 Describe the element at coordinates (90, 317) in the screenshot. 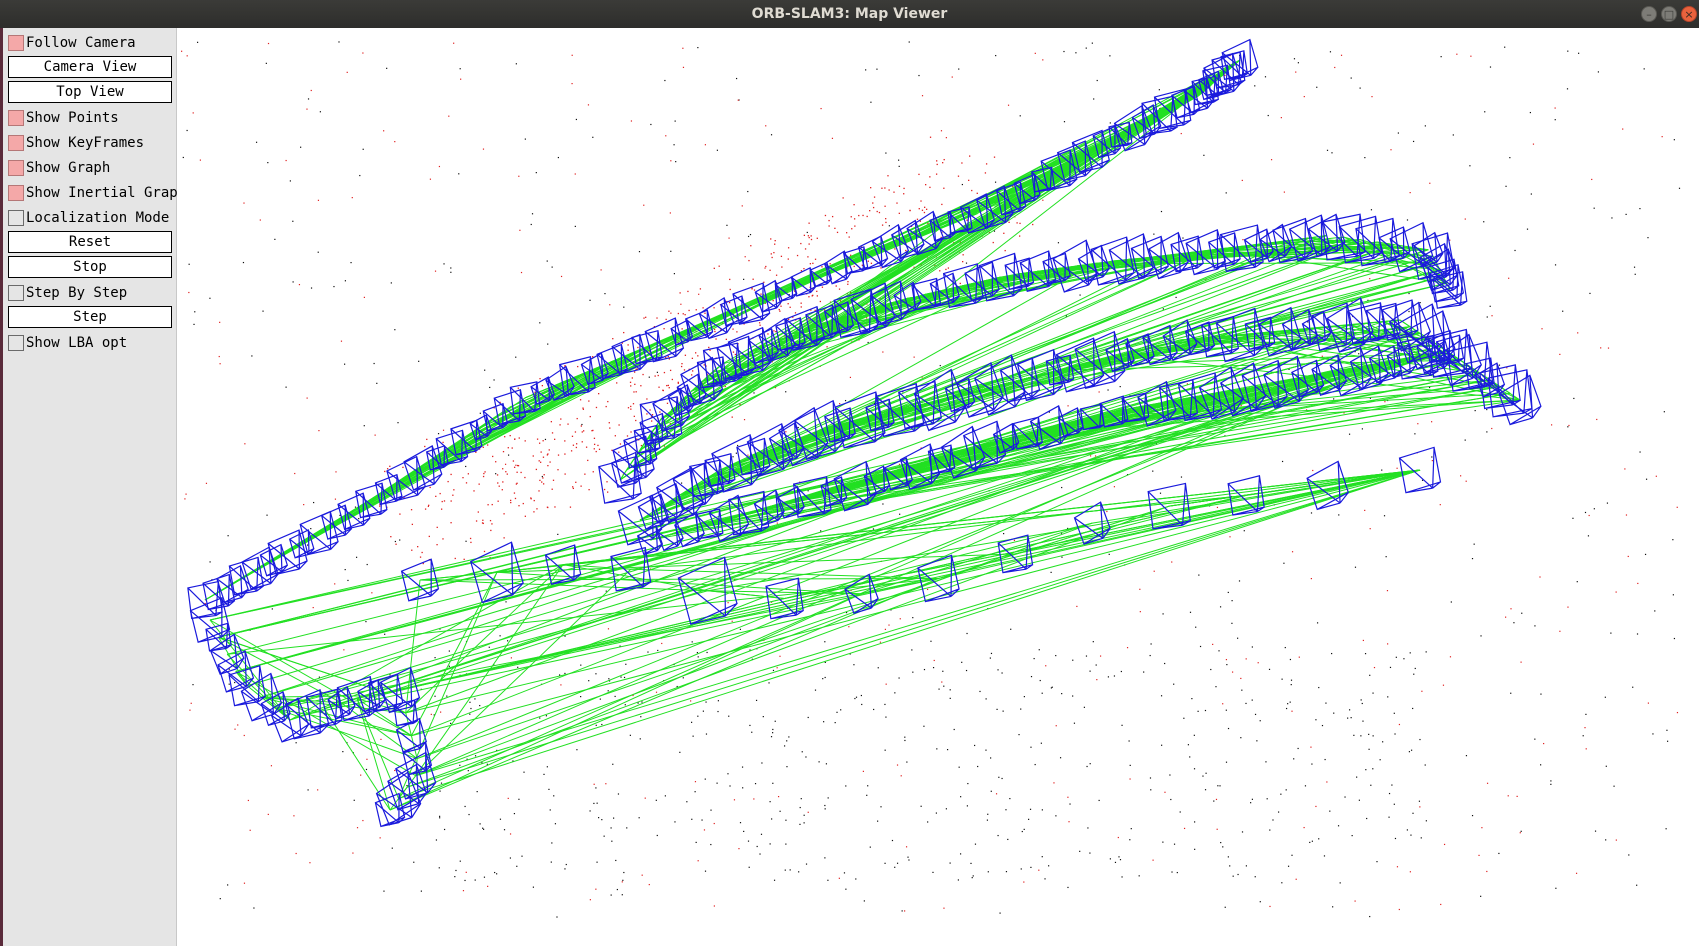

I see `step-button: Step` at that location.